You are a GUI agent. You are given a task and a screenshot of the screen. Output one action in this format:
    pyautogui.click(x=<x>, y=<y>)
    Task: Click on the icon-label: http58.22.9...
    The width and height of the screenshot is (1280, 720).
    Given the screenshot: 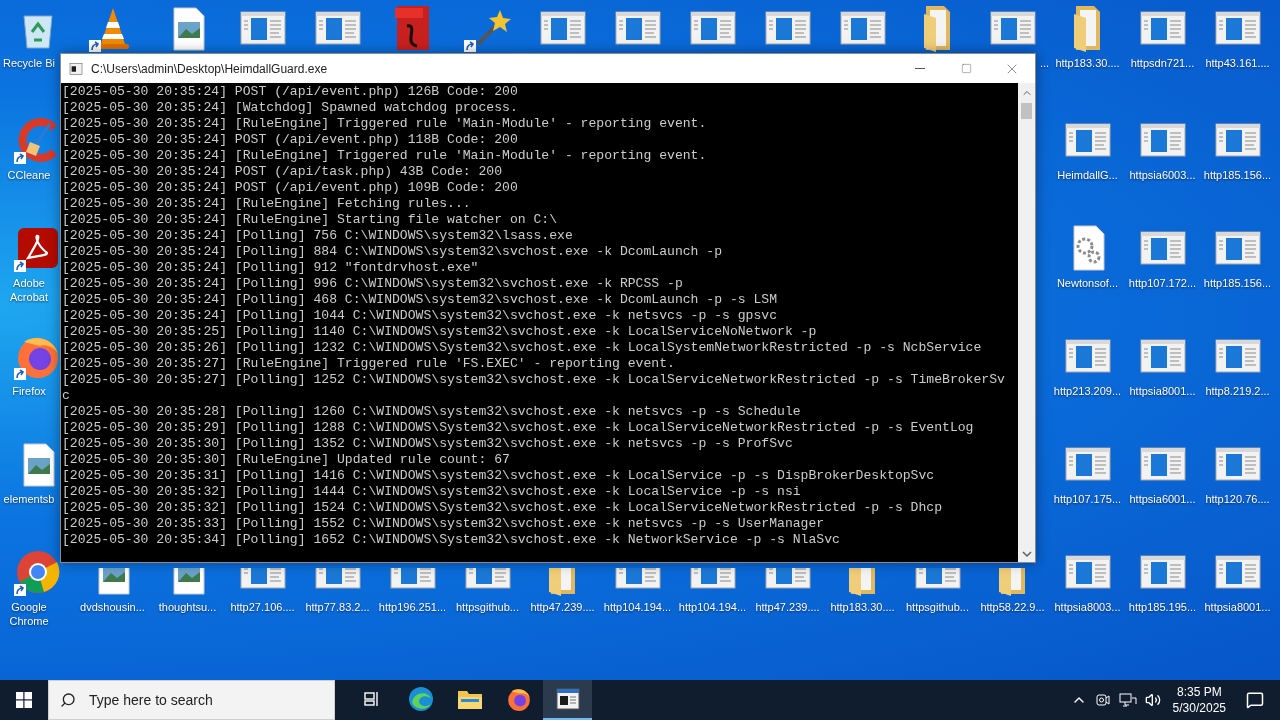 What is the action you would take?
    pyautogui.click(x=1012, y=607)
    